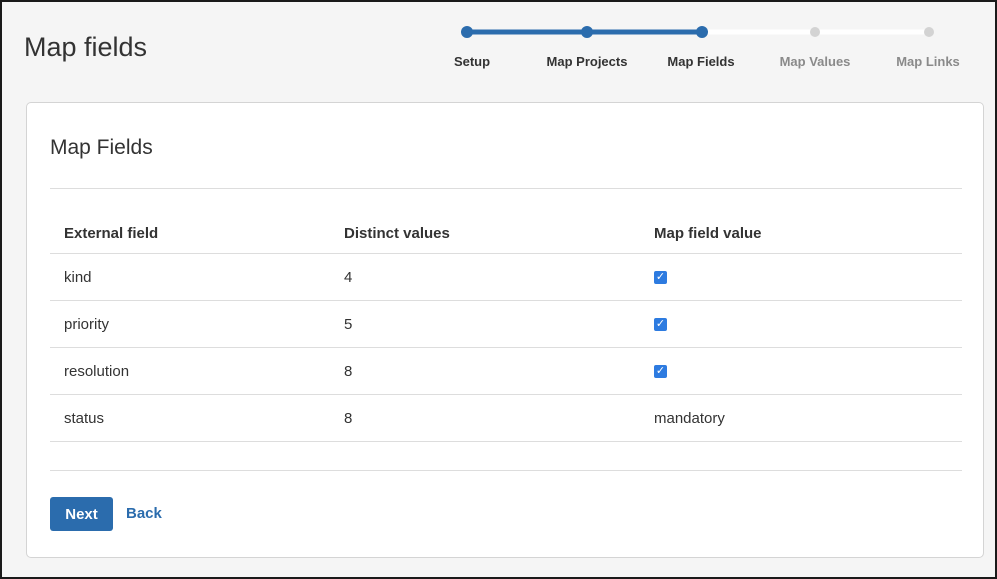  What do you see at coordinates (472, 61) in the screenshot?
I see `step-label-setup: Setup` at bounding box center [472, 61].